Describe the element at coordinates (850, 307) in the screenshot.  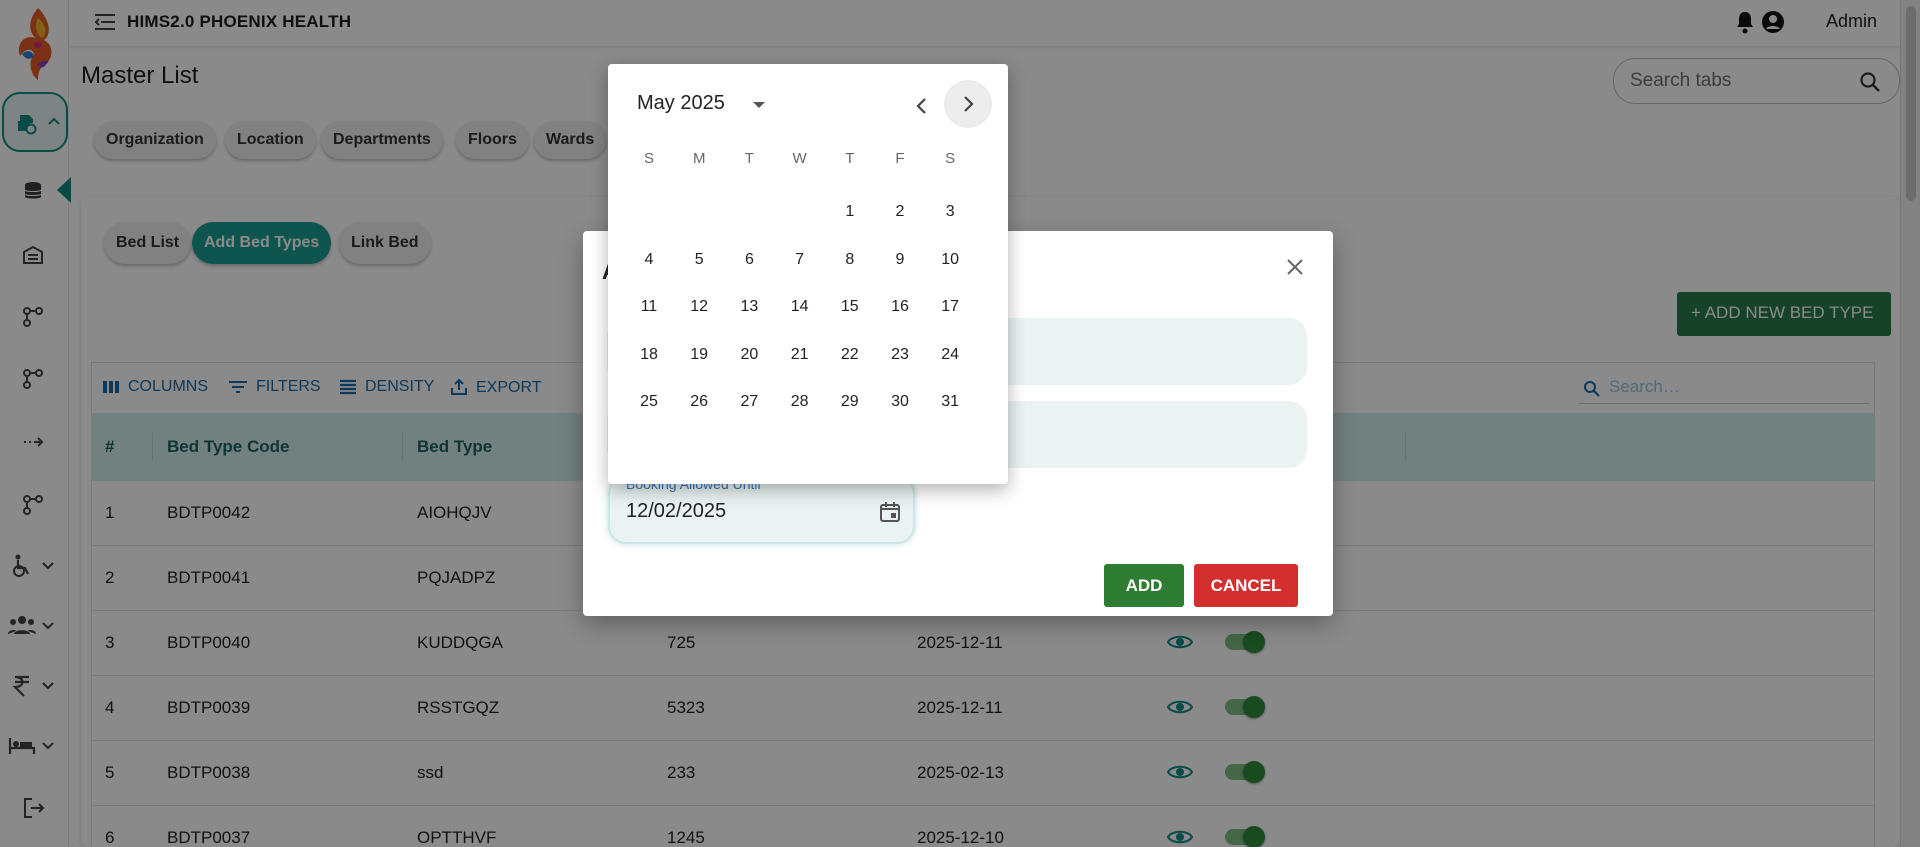
I see `day-cell: 15` at that location.